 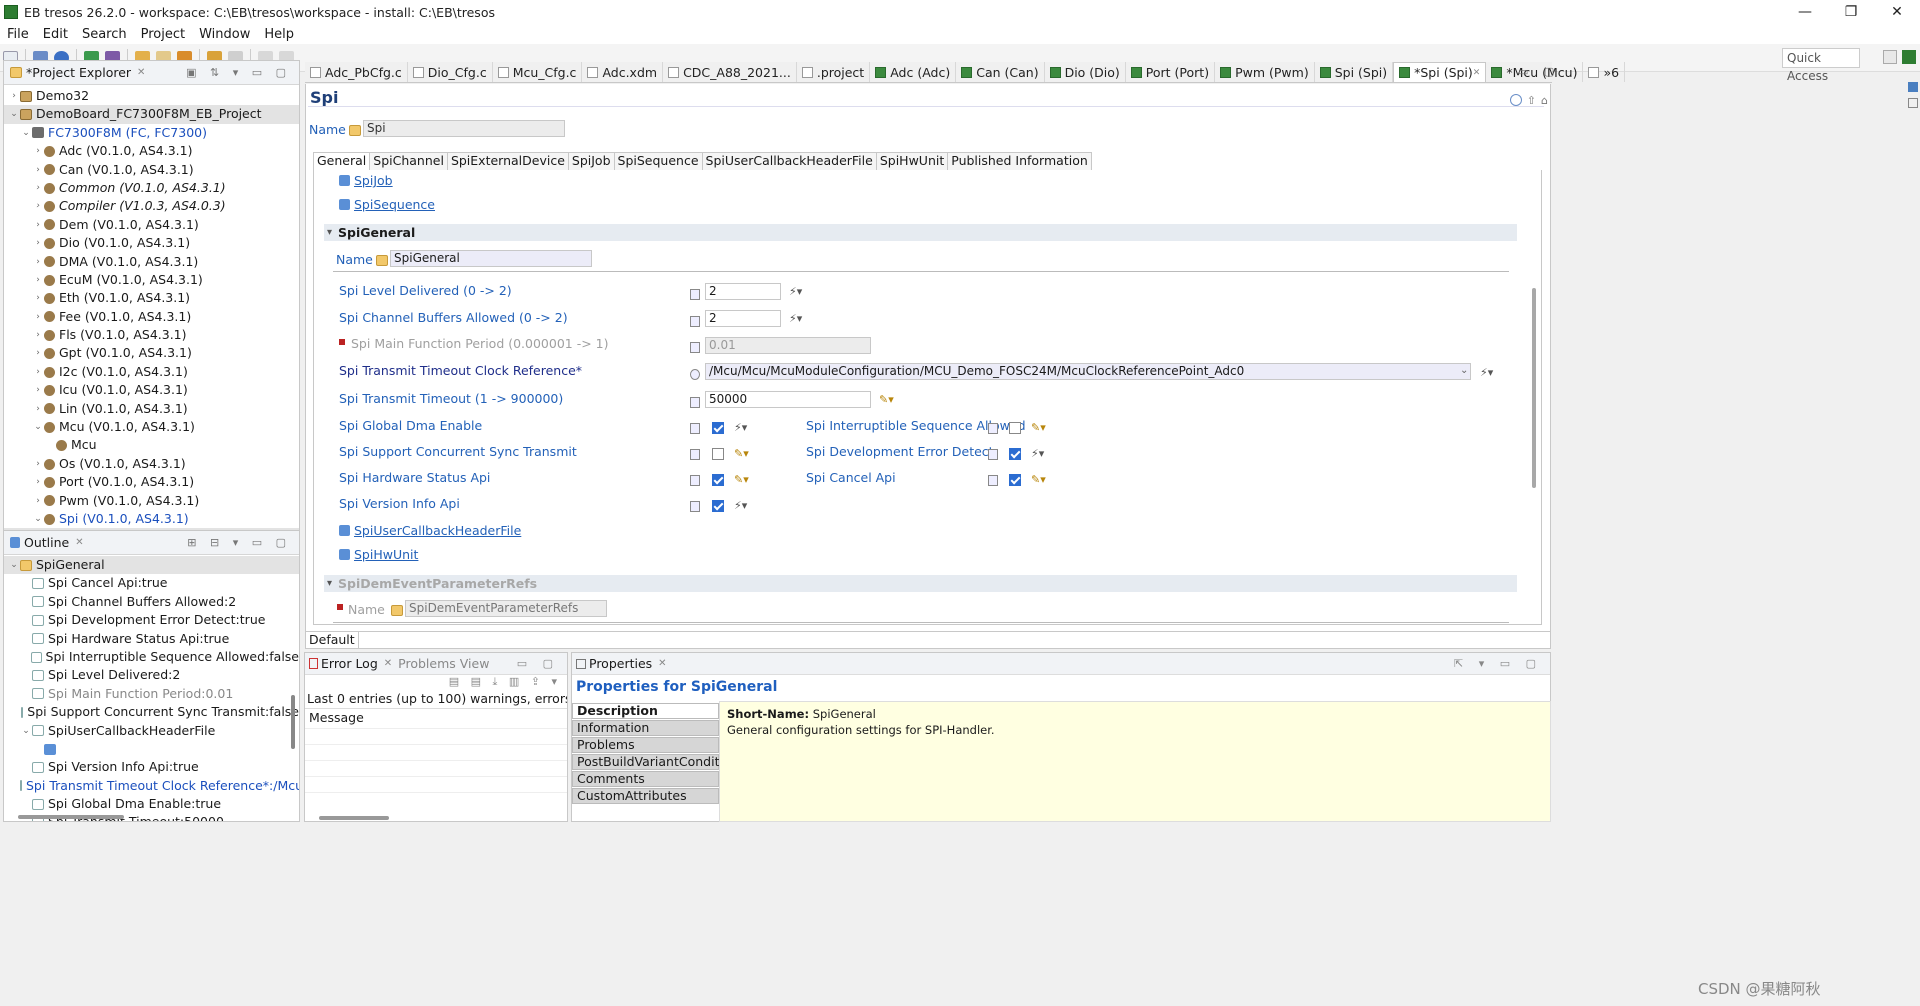 What do you see at coordinates (356, 72) in the screenshot?
I see `editor-tab: Adc_PbCfg.c` at bounding box center [356, 72].